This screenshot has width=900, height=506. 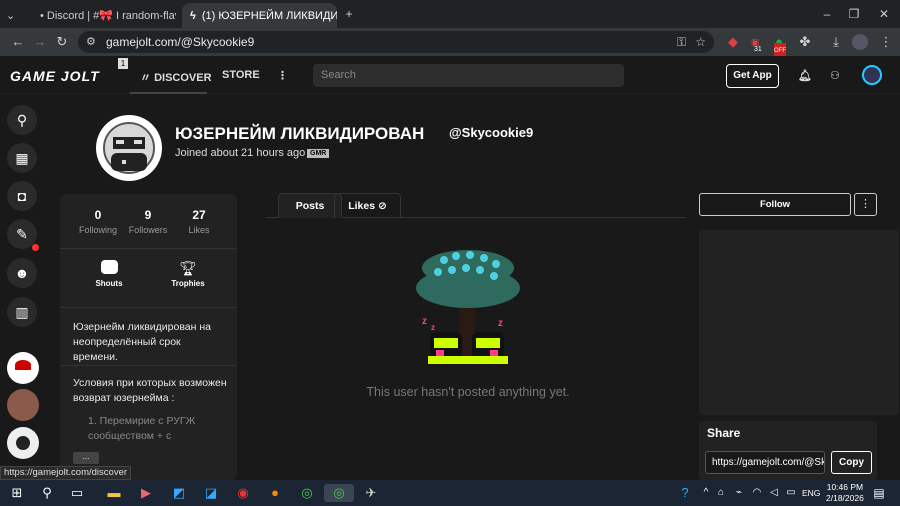 I want to click on close-window-icon: ✕, so click(x=884, y=14).